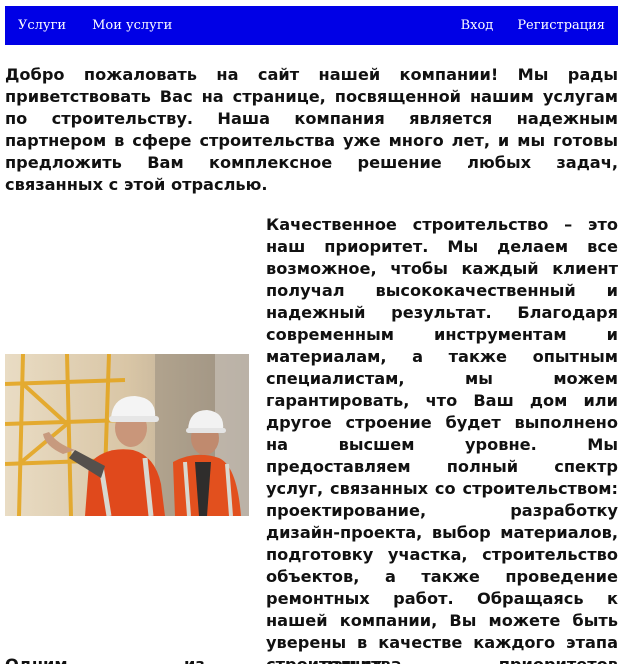  I want to click on priorities-paragraph: Одним из наших приоритетов, so click(311, 659).